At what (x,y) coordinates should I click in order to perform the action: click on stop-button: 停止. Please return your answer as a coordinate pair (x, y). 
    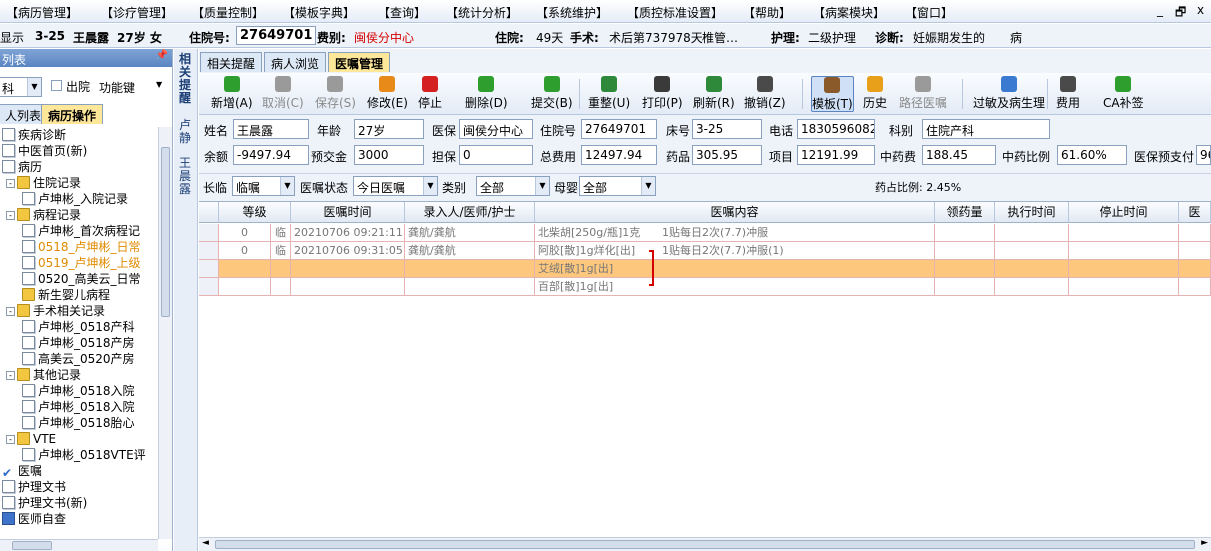
    Looking at the image, I should click on (430, 94).